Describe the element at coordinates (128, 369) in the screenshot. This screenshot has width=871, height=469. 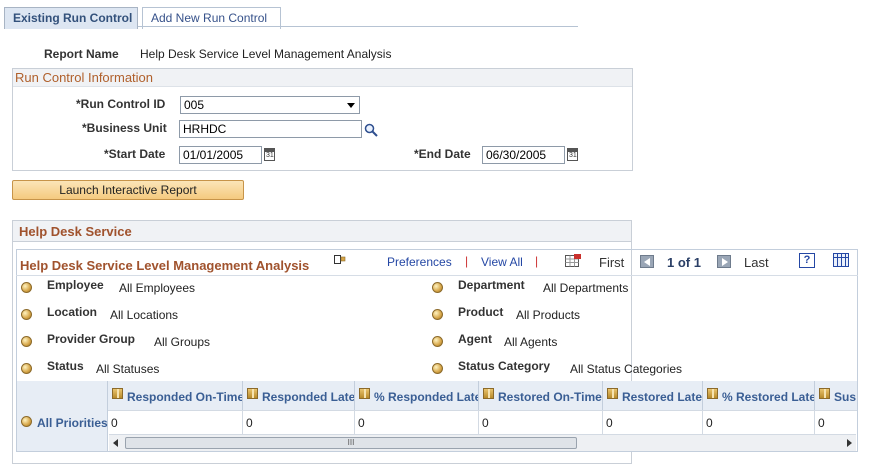
I see `filter-status-value: All Statuses` at that location.